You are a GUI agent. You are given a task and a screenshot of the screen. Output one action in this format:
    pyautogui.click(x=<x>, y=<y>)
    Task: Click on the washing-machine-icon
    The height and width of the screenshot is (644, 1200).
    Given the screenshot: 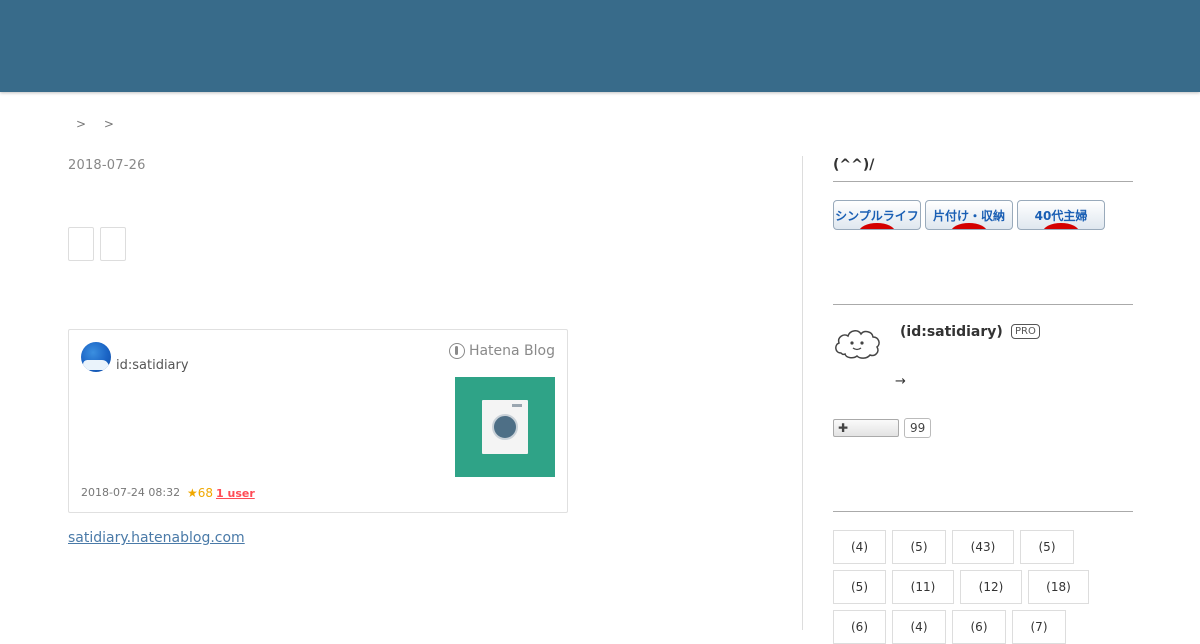 What is the action you would take?
    pyautogui.click(x=505, y=427)
    